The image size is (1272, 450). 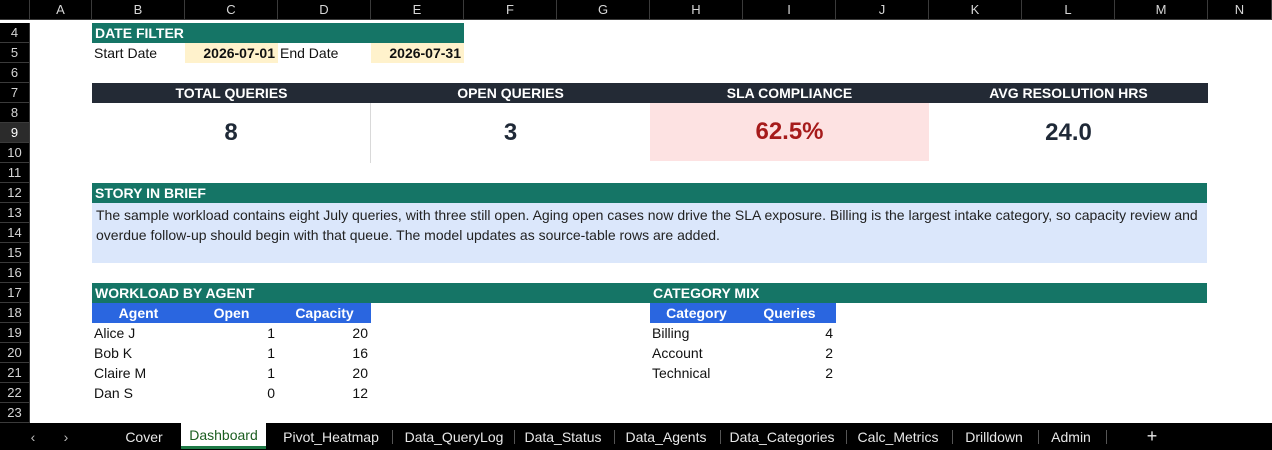 I want to click on column-header-i: I, so click(x=789, y=10).